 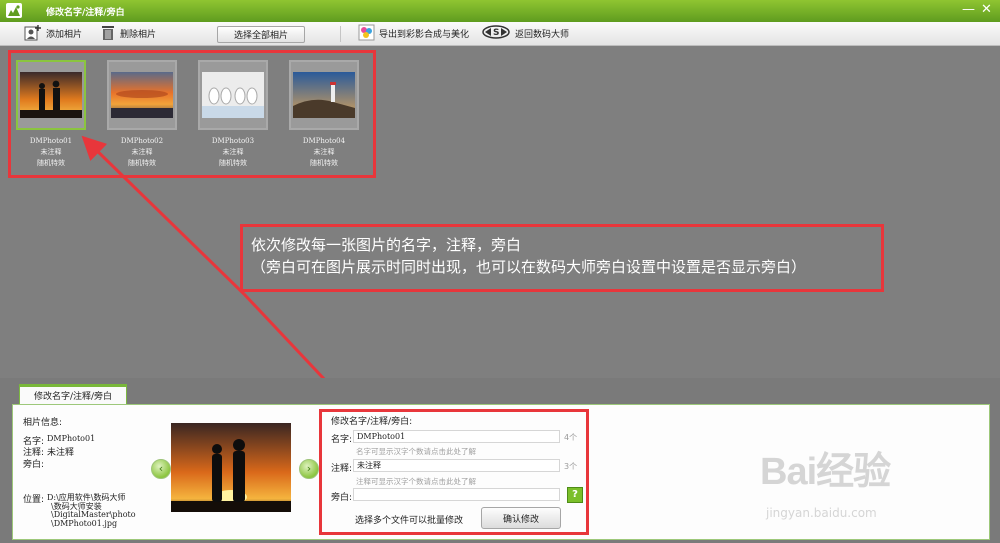 I want to click on note-char-count: 3个, so click(x=571, y=466).